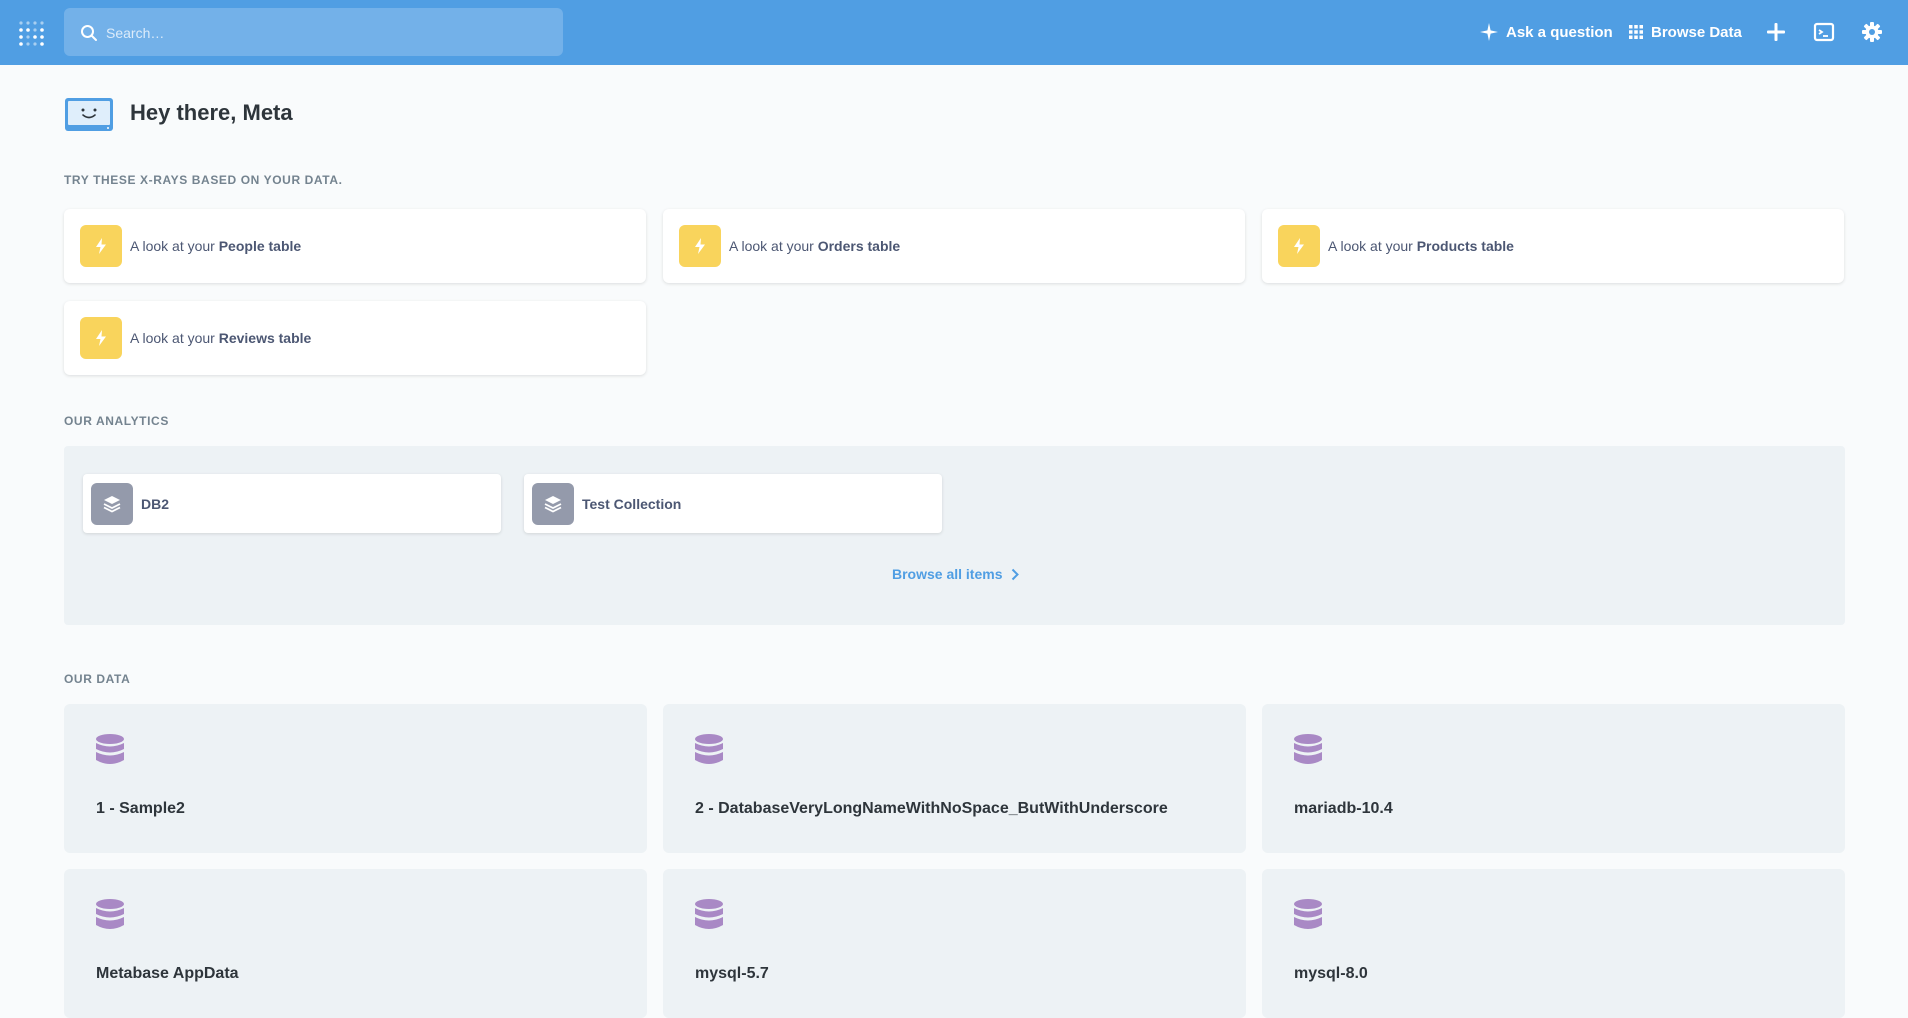 Image resolution: width=1908 pixels, height=1018 pixels. I want to click on metabase-logo-icon, so click(32, 33).